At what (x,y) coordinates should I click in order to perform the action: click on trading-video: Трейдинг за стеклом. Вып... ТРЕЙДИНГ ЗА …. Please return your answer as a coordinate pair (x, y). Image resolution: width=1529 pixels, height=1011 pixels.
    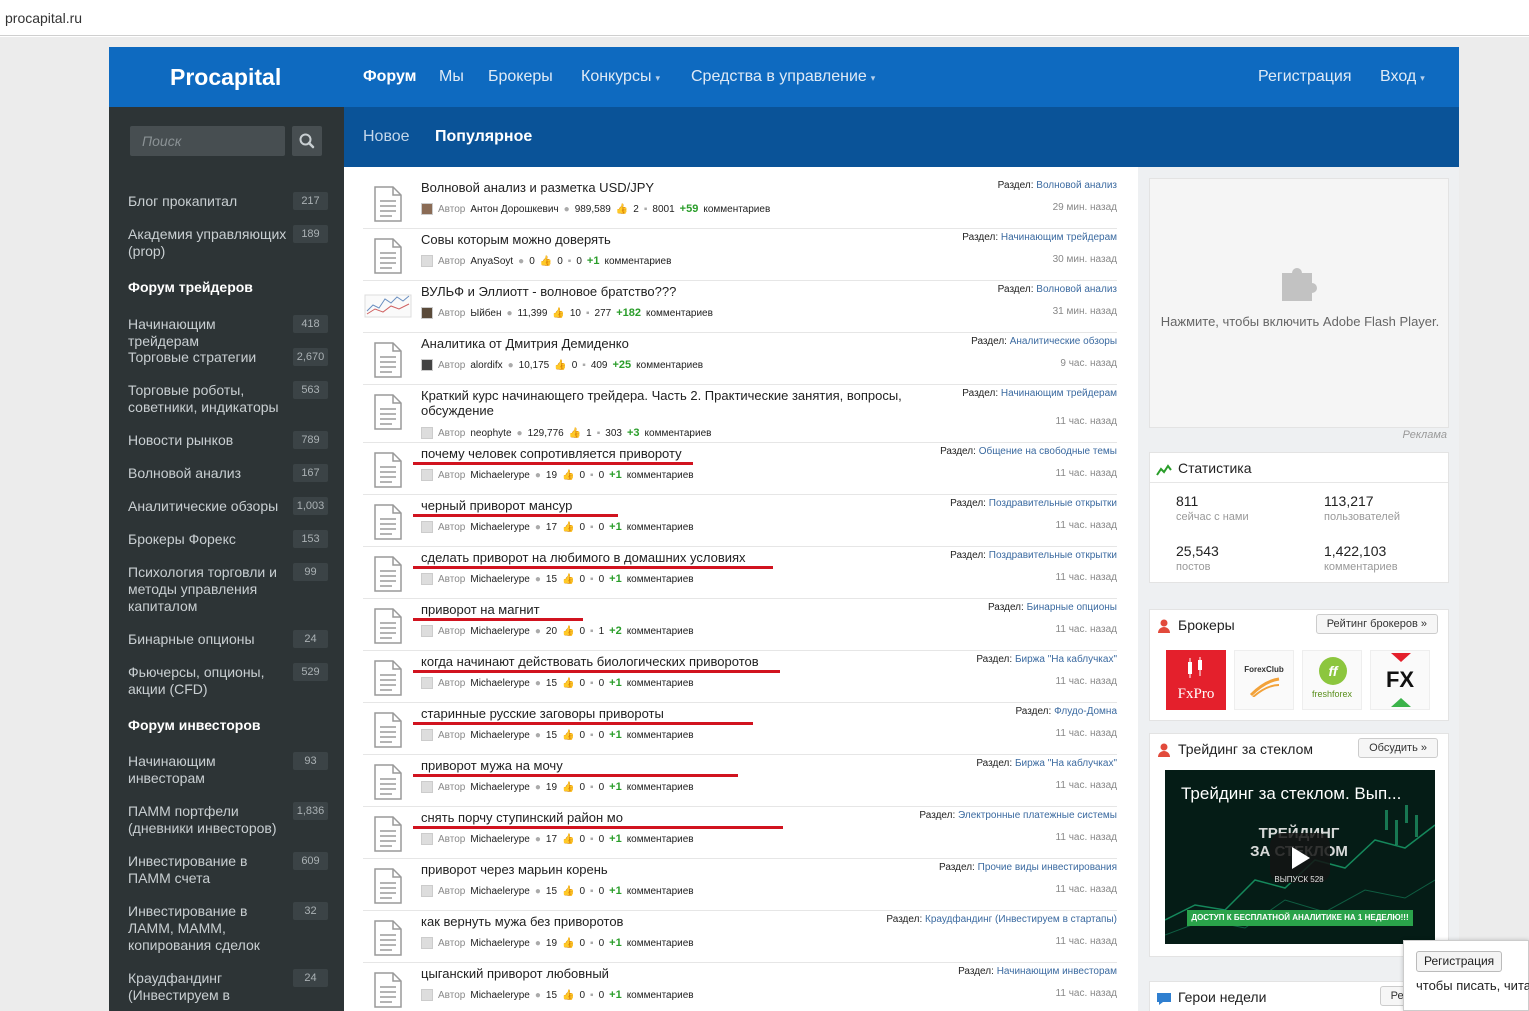
    Looking at the image, I should click on (1300, 857).